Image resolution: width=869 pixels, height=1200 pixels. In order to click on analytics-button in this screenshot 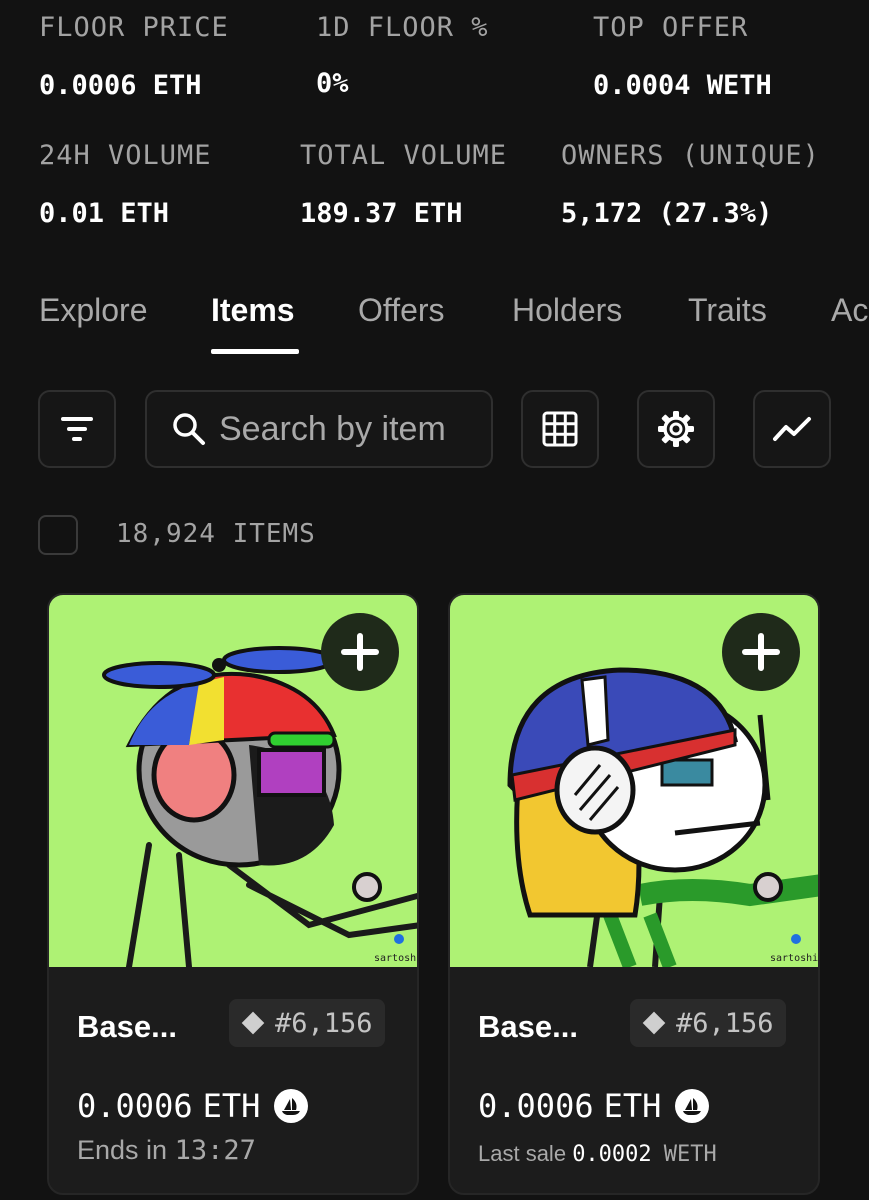, I will do `click(792, 429)`.